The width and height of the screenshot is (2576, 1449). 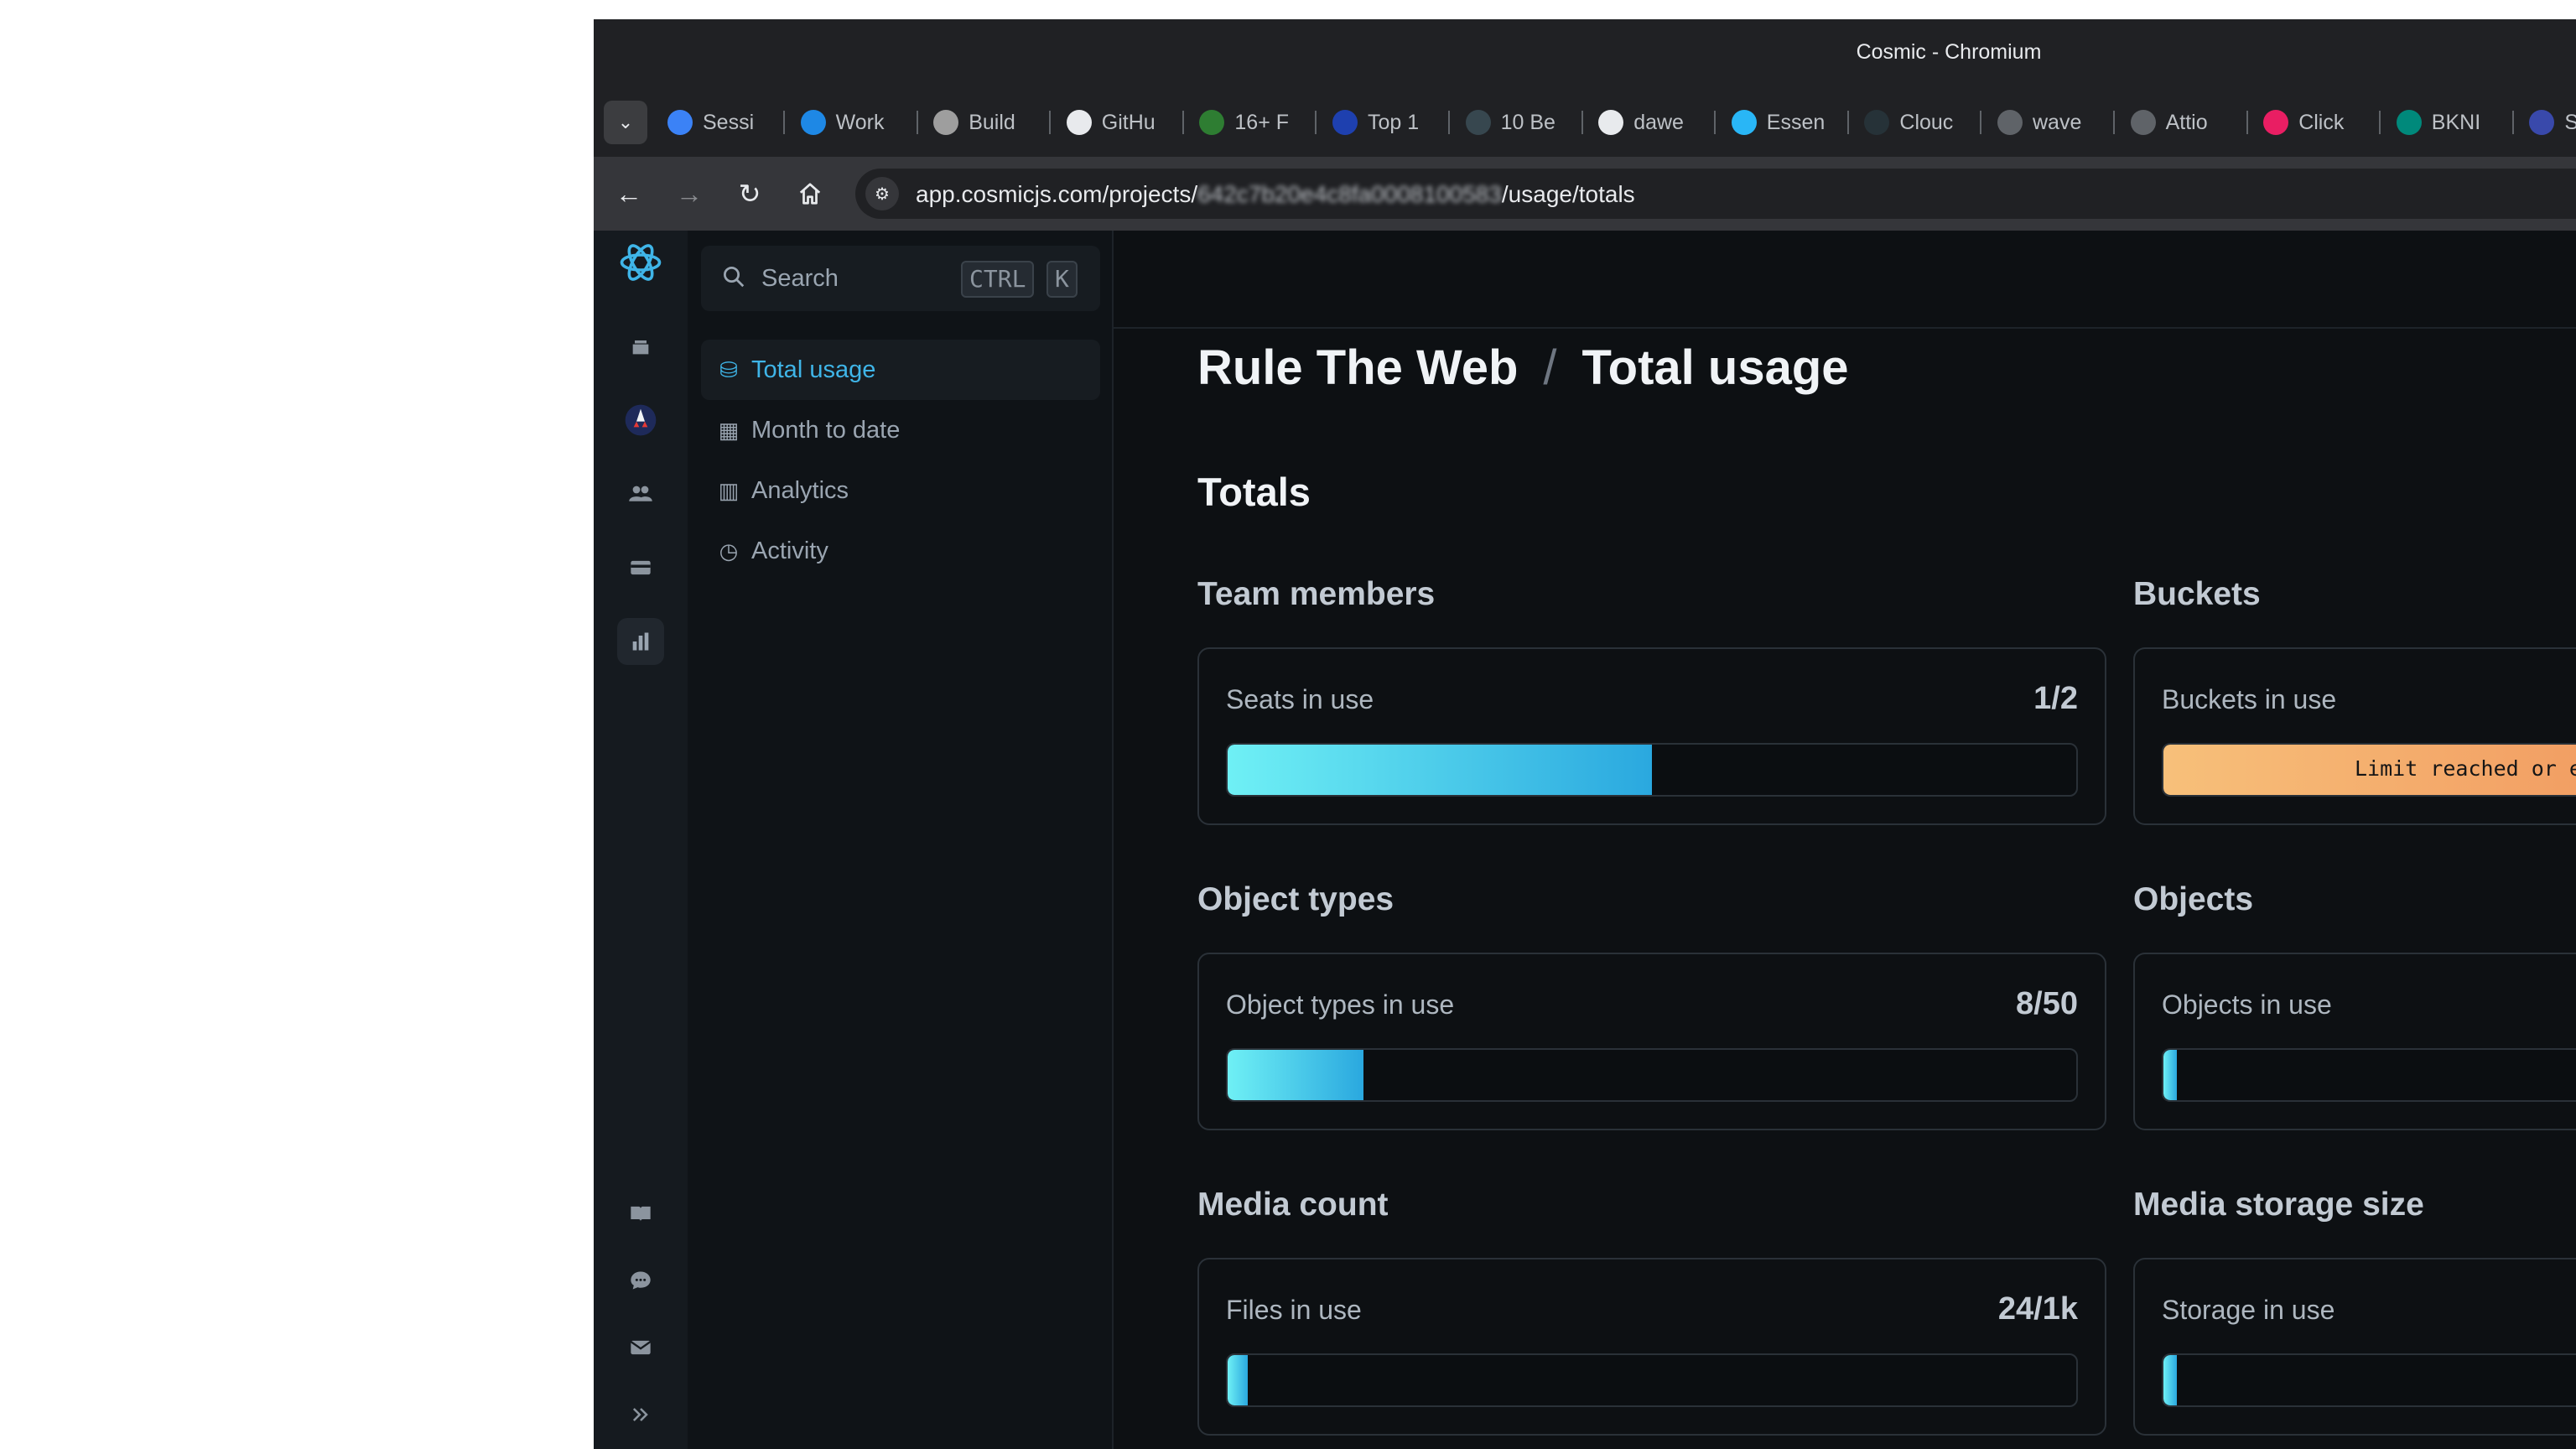 I want to click on subnav-item-label: Analytics, so click(x=800, y=490).